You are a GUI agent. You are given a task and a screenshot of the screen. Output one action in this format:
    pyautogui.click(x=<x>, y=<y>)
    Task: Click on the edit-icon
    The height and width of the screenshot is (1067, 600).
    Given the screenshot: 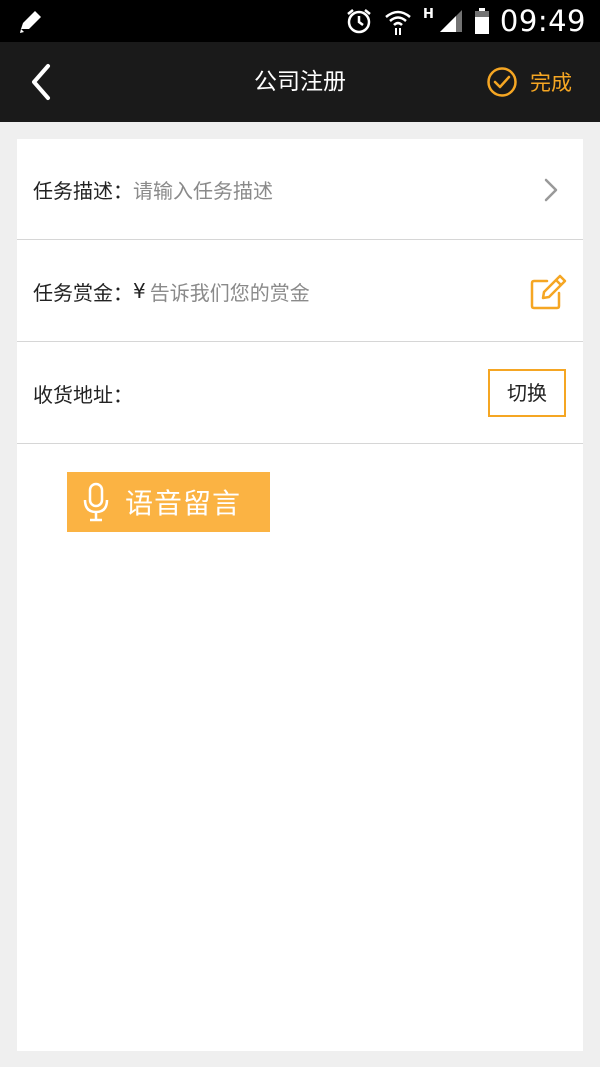 What is the action you would take?
    pyautogui.click(x=548, y=292)
    